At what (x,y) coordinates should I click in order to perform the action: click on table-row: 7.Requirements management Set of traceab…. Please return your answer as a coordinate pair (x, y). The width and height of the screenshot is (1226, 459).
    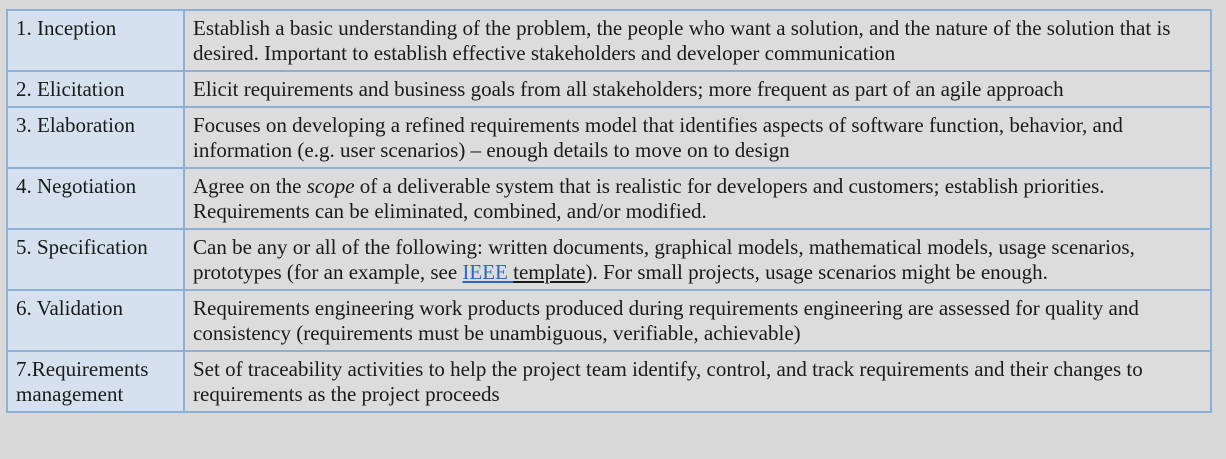
    Looking at the image, I should click on (609, 381).